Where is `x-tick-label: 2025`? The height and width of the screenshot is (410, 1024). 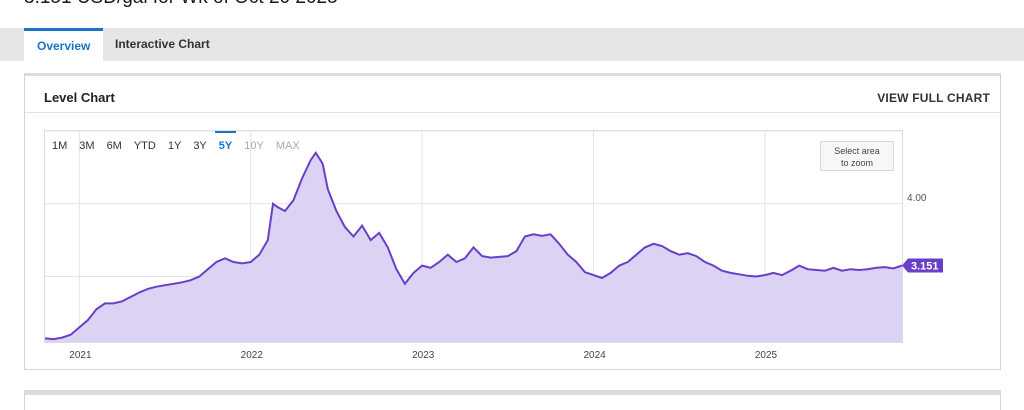 x-tick-label: 2025 is located at coordinates (766, 355).